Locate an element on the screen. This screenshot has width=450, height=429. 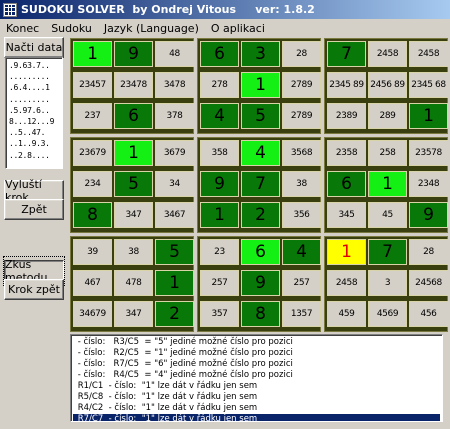
sudoku-cell: 2348 is located at coordinates (428, 184).